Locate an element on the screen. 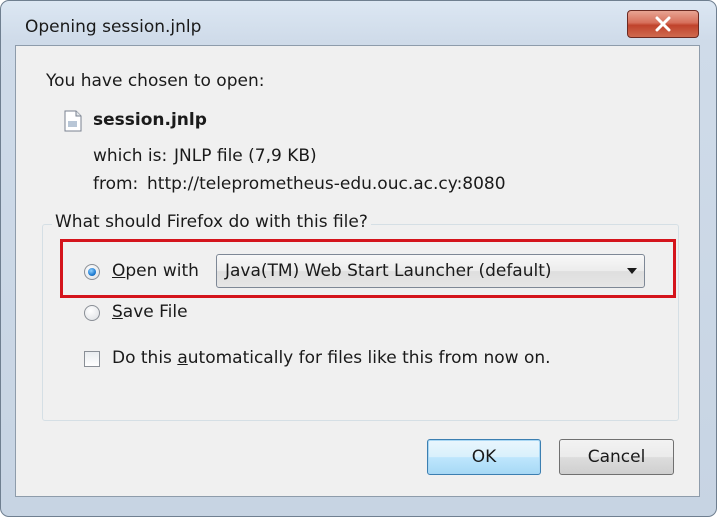  title-bar: Opening session.jnlp is located at coordinates (358, 23).